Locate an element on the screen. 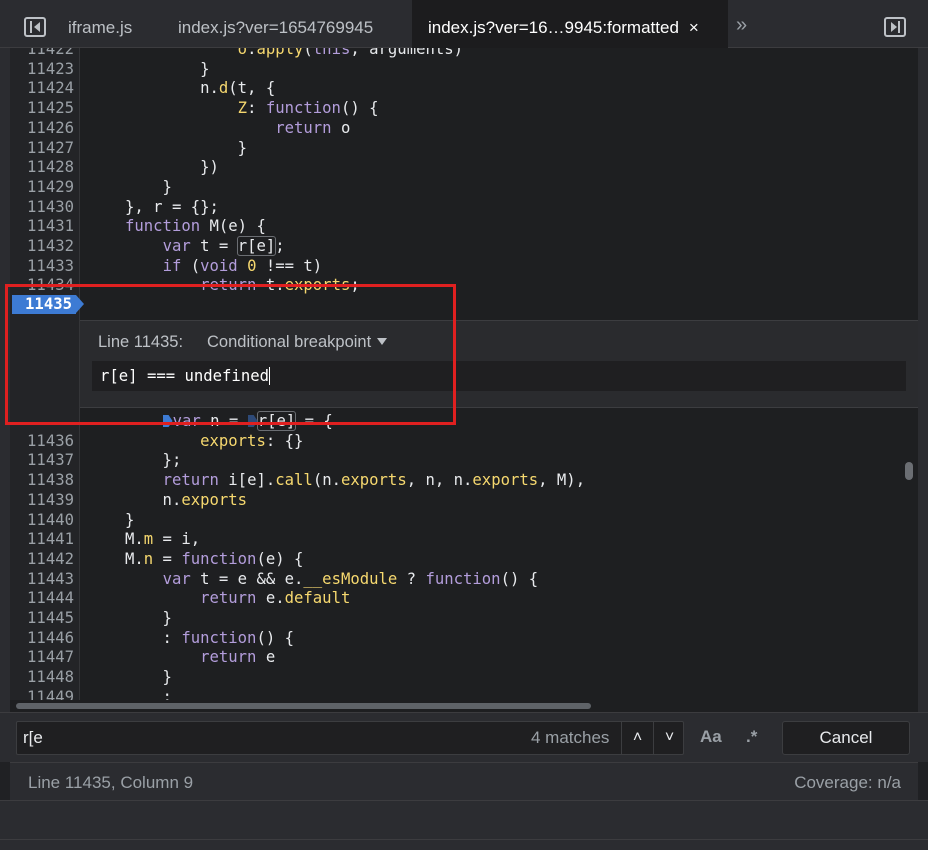 The height and width of the screenshot is (850, 928). code-line: 11423 } is located at coordinates (464, 69).